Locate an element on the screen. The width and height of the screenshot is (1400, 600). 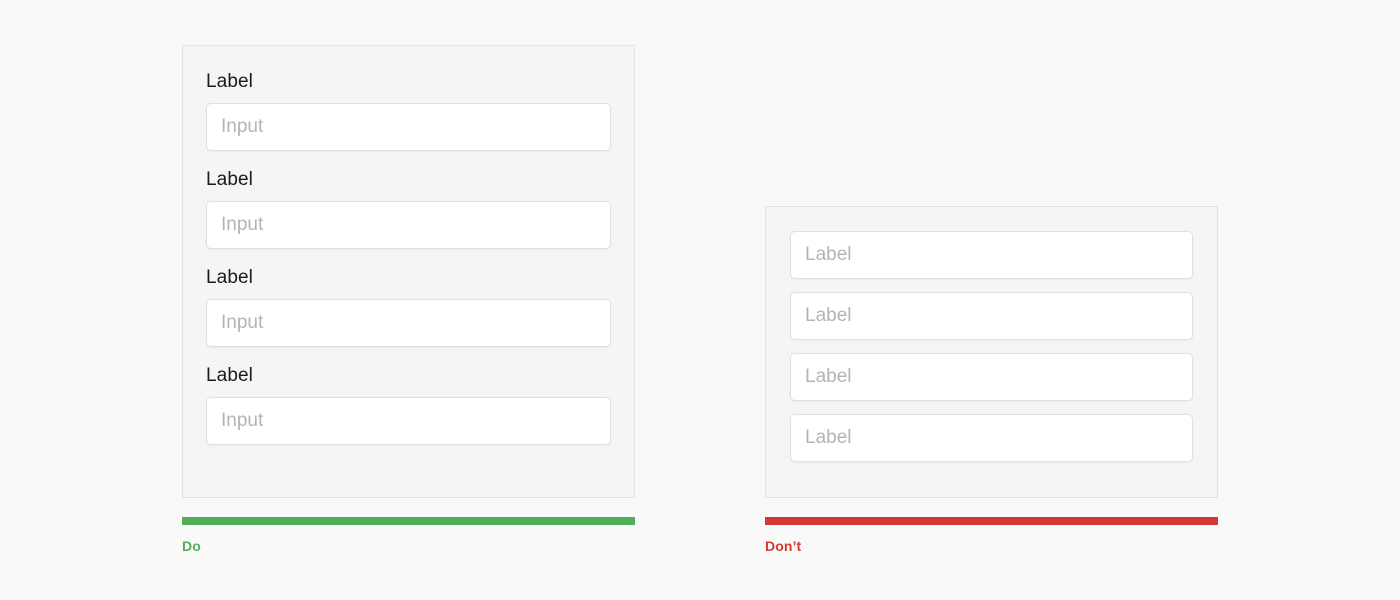
dont-verdict: Don’t is located at coordinates (991, 536).